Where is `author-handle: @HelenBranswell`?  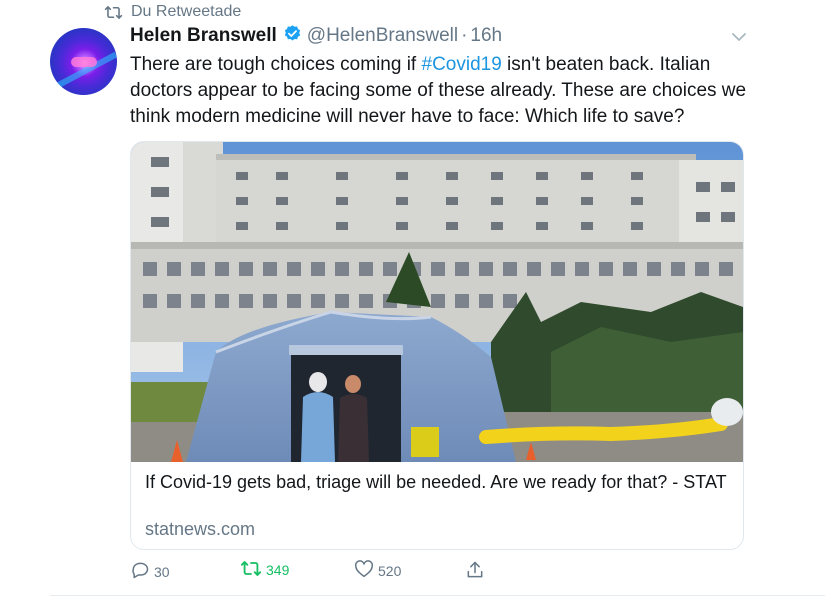
author-handle: @HelenBranswell is located at coordinates (382, 36).